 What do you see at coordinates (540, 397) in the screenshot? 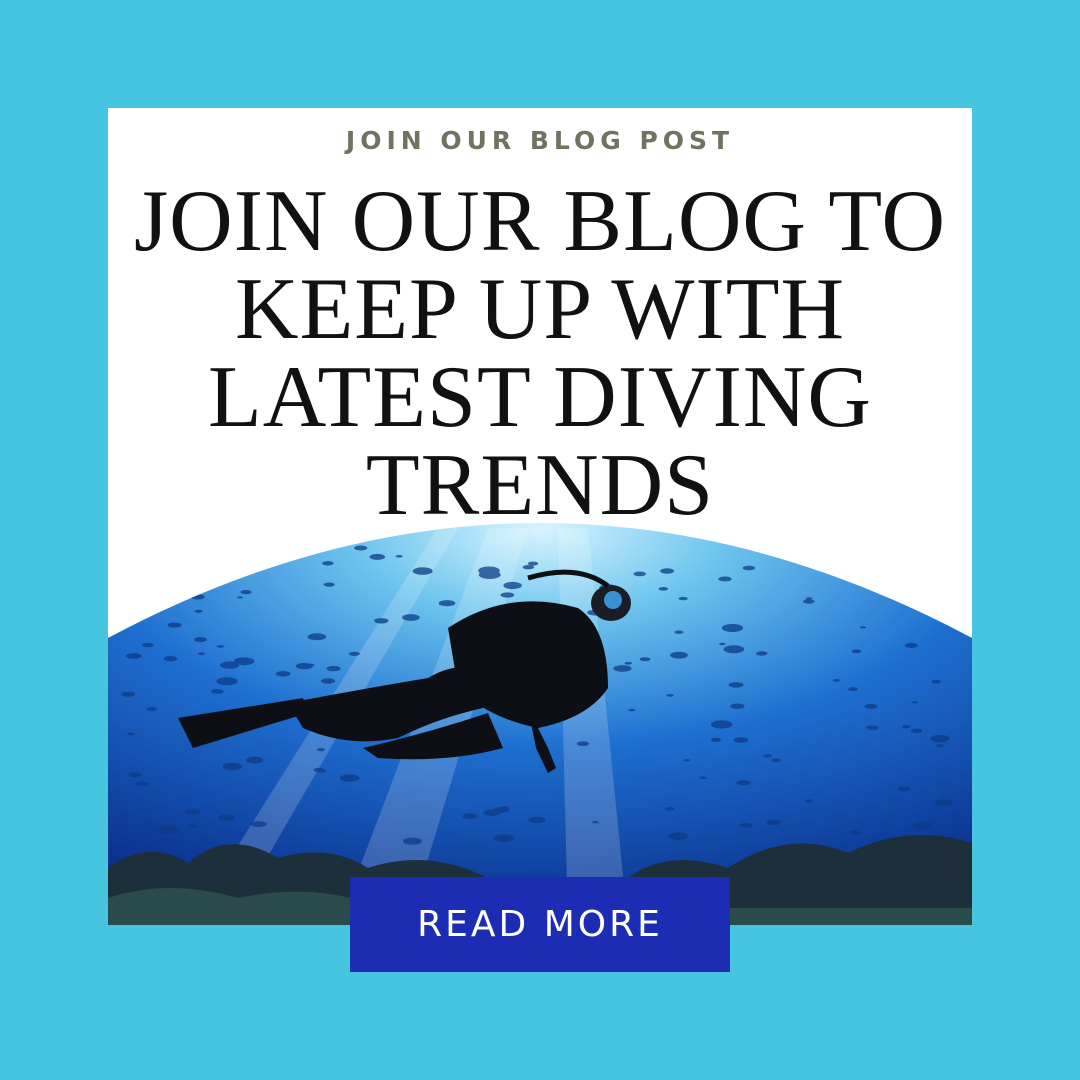
I see `headline-line: LATEST DIVING` at bounding box center [540, 397].